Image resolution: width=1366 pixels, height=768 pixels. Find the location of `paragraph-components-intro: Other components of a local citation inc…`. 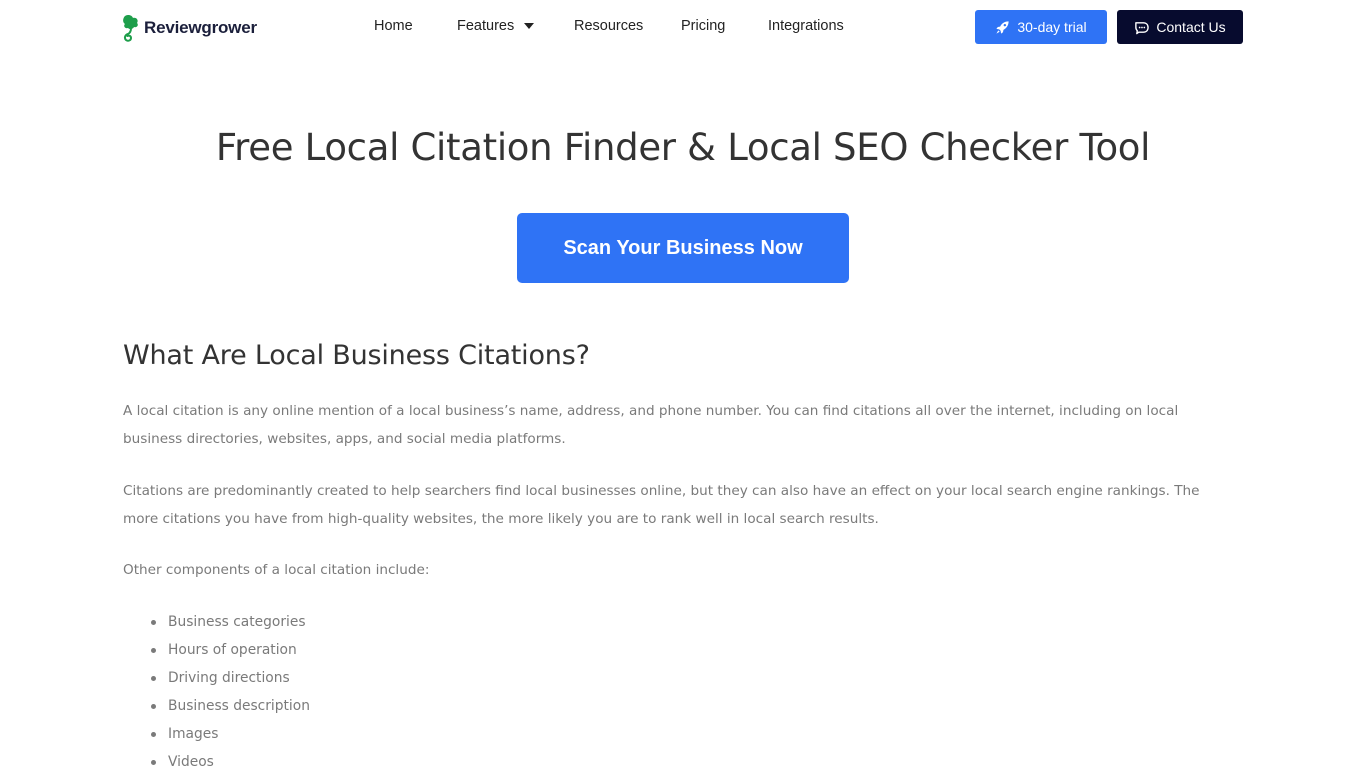

paragraph-components-intro: Other components of a local citation inc… is located at coordinates (276, 570).